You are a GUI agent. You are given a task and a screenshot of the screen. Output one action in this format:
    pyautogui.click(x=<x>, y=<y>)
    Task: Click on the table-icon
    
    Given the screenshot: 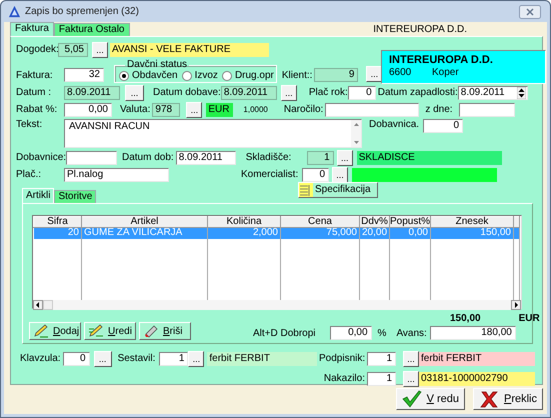 What is the action you would take?
    pyautogui.click(x=306, y=189)
    